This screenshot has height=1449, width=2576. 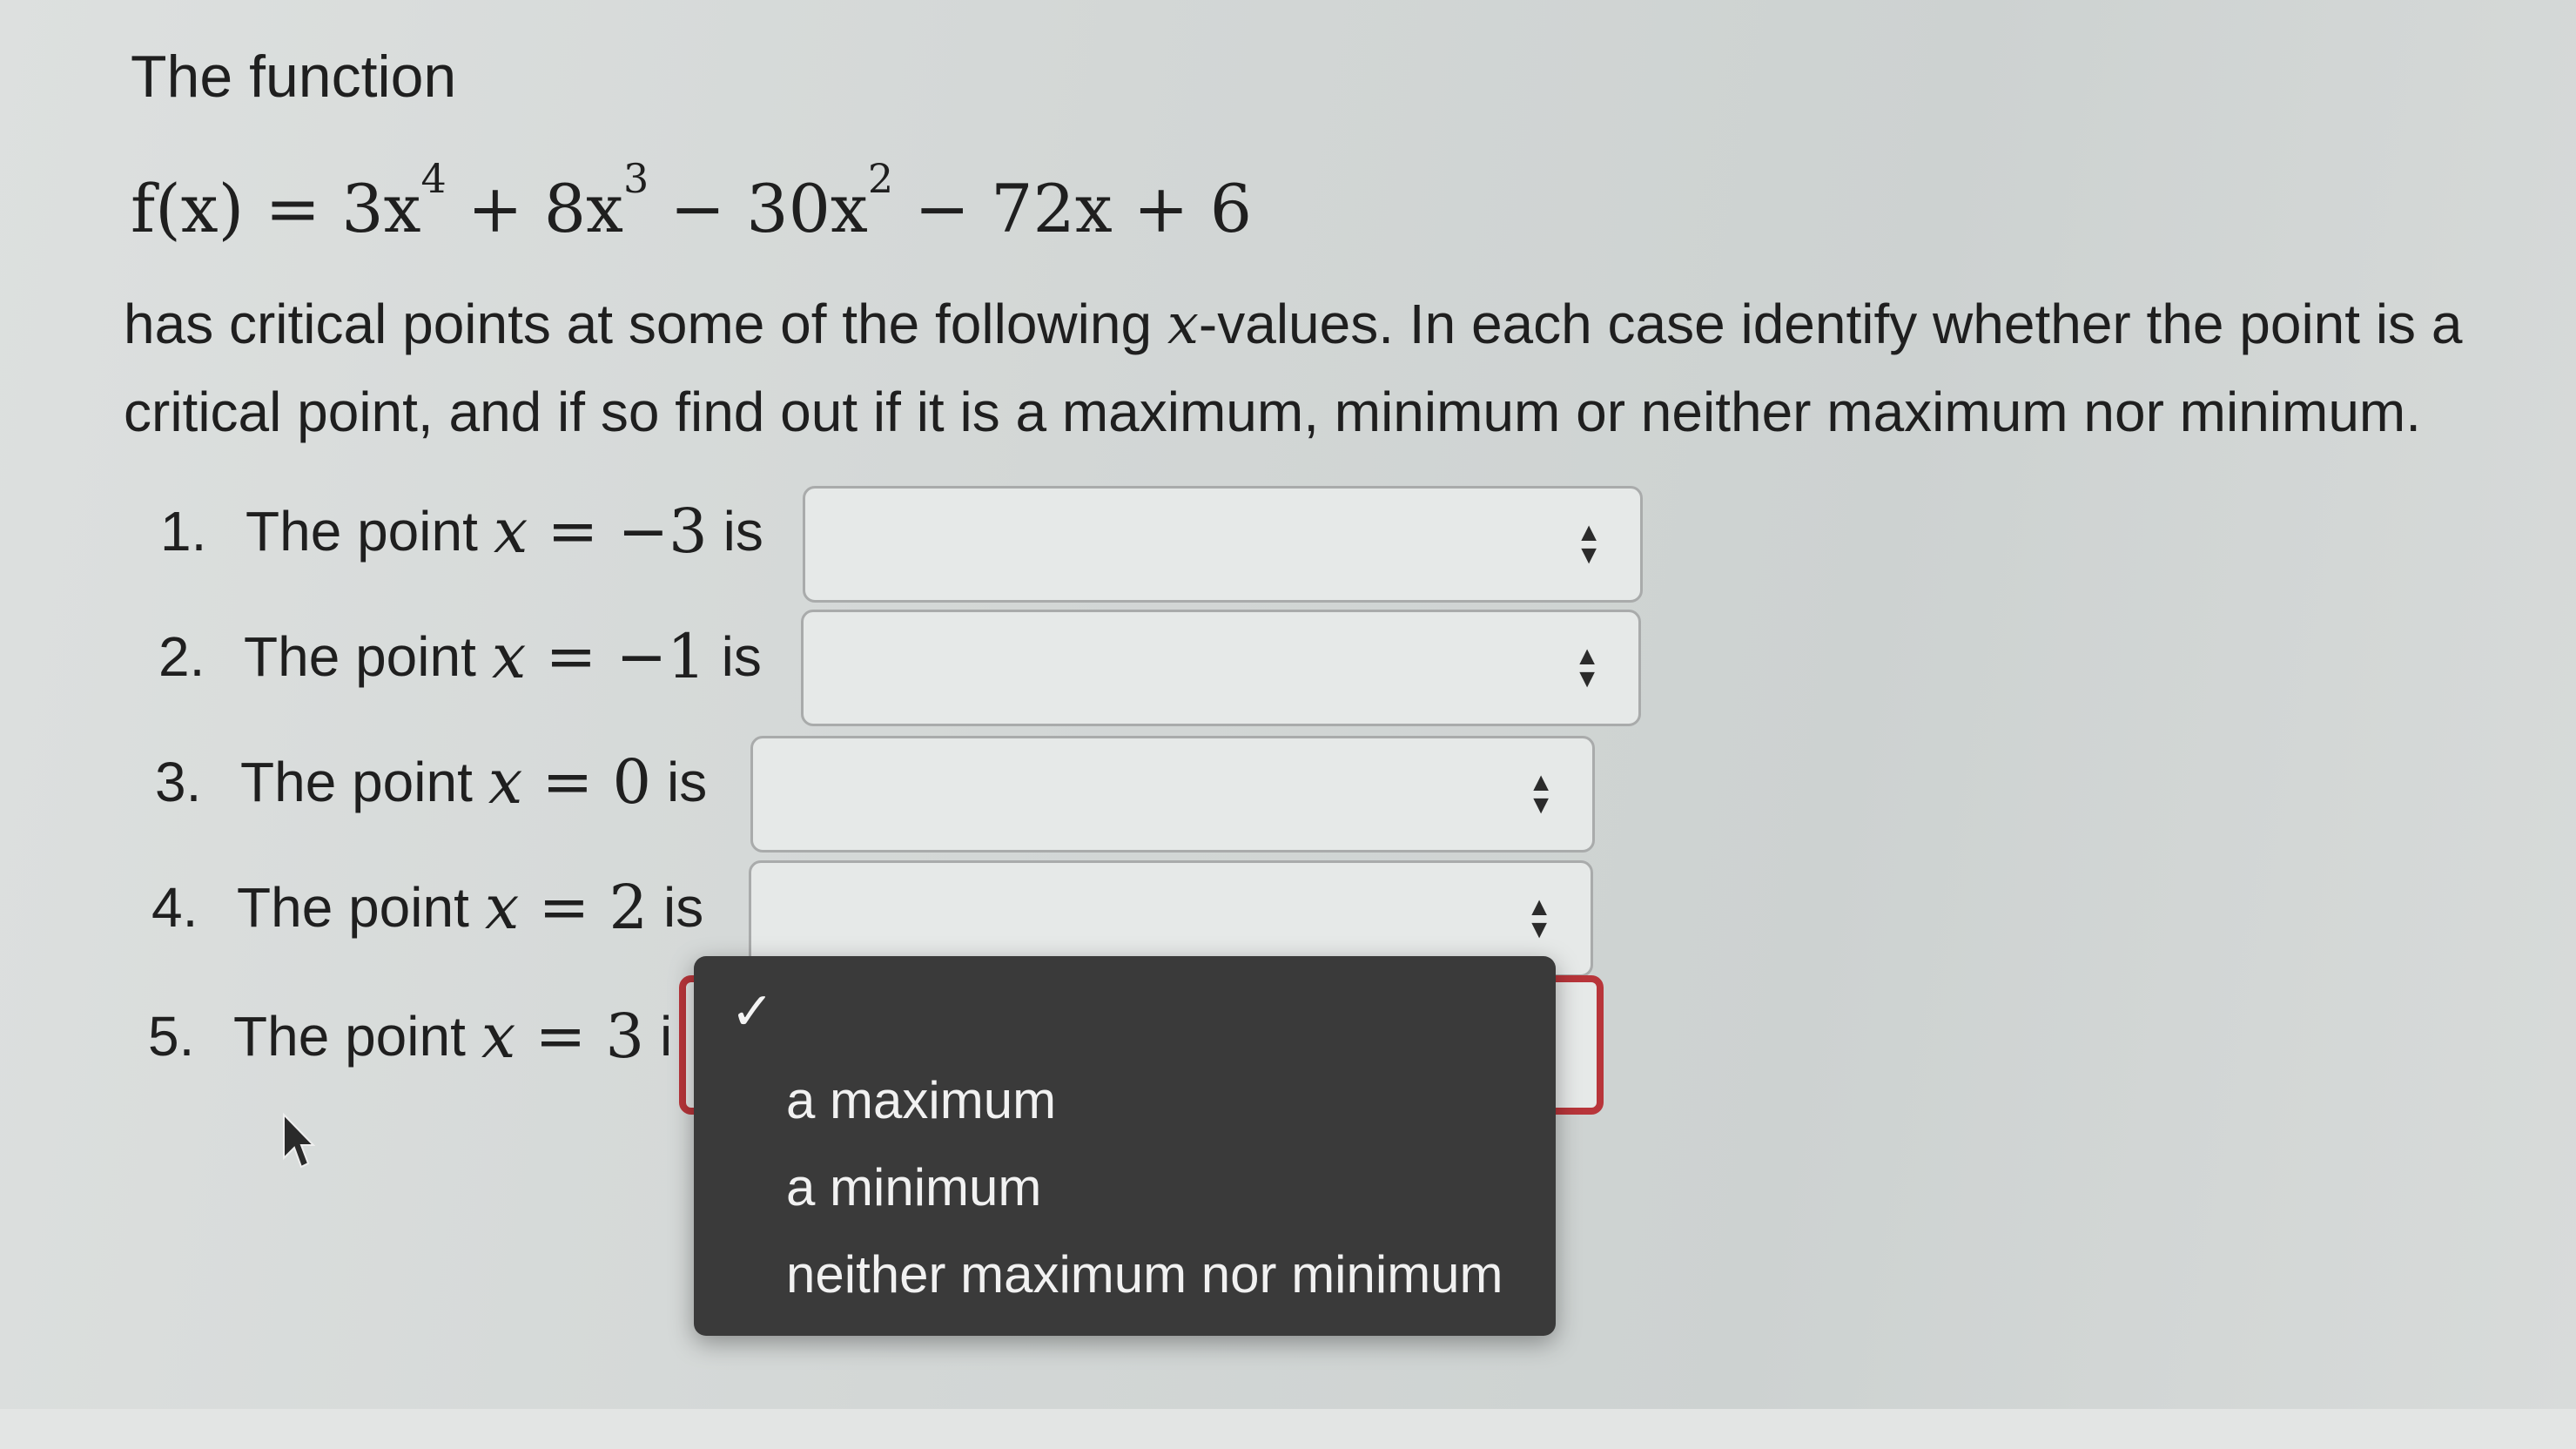 What do you see at coordinates (433, 178) in the screenshot?
I see `formula-exponent-1: 4` at bounding box center [433, 178].